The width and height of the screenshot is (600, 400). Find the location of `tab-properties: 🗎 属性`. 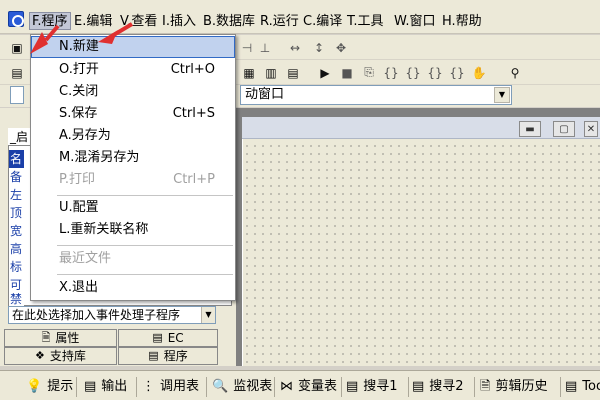

tab-properties: 🗎 属性 is located at coordinates (60, 338).